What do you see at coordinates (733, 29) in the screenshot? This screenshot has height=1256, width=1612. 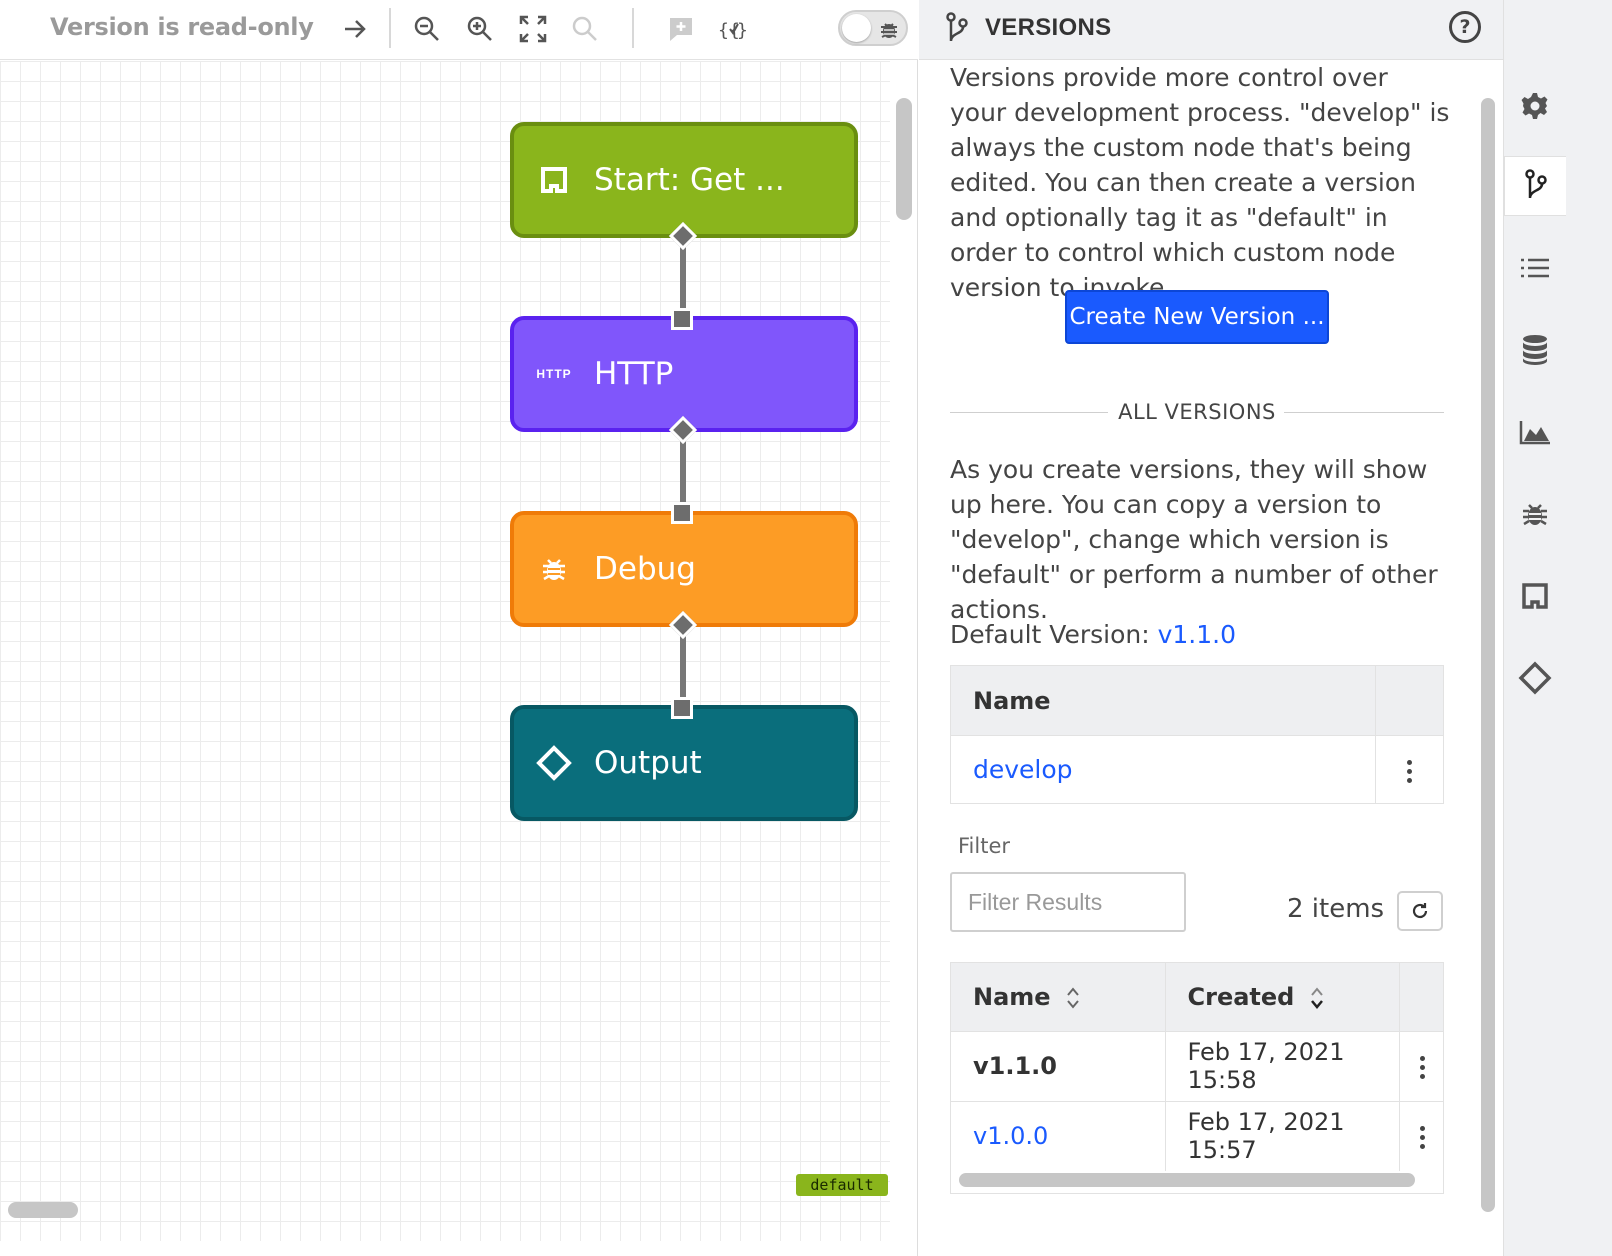 I see `template-variables-icon: {{}}` at bounding box center [733, 29].